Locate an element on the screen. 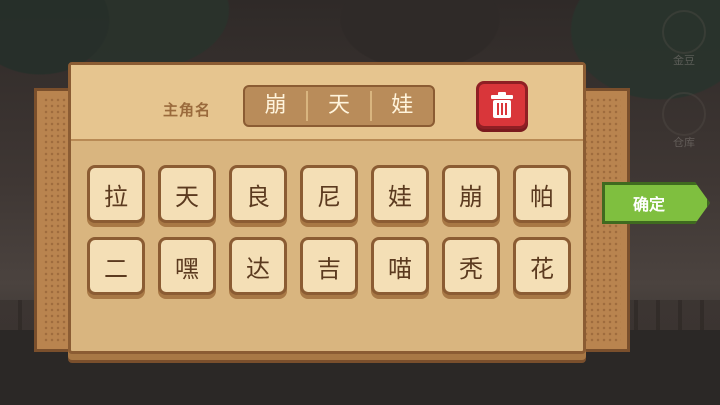 The height and width of the screenshot is (405, 720). char-tile: 秃 is located at coordinates (471, 266).